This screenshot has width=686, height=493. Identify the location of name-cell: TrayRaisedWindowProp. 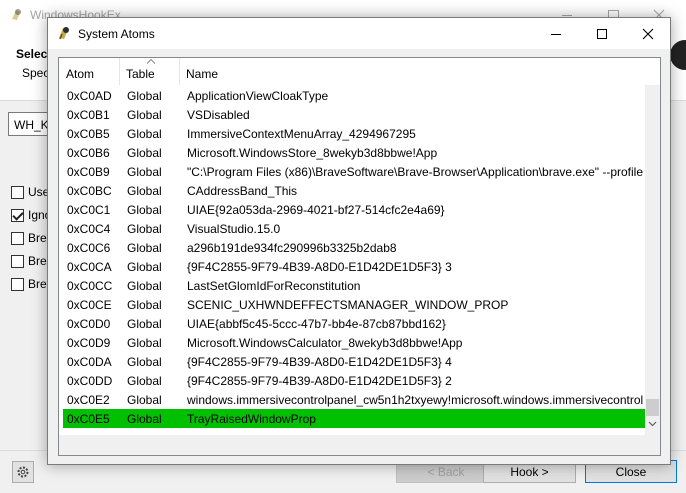
(251, 419).